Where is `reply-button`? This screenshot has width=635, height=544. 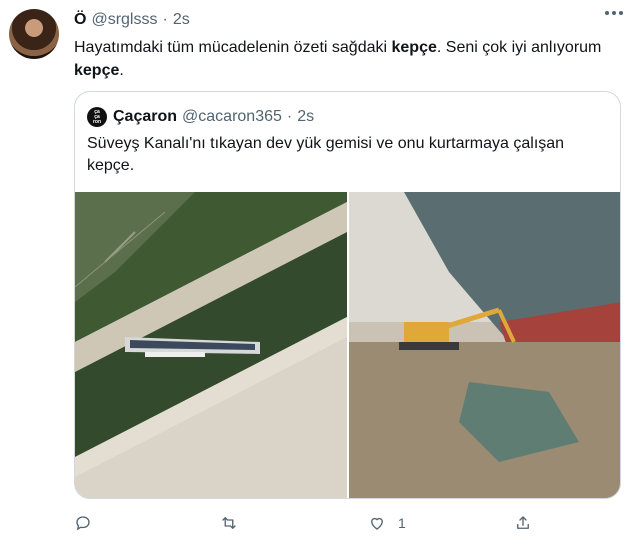
reply-button is located at coordinates (83, 523).